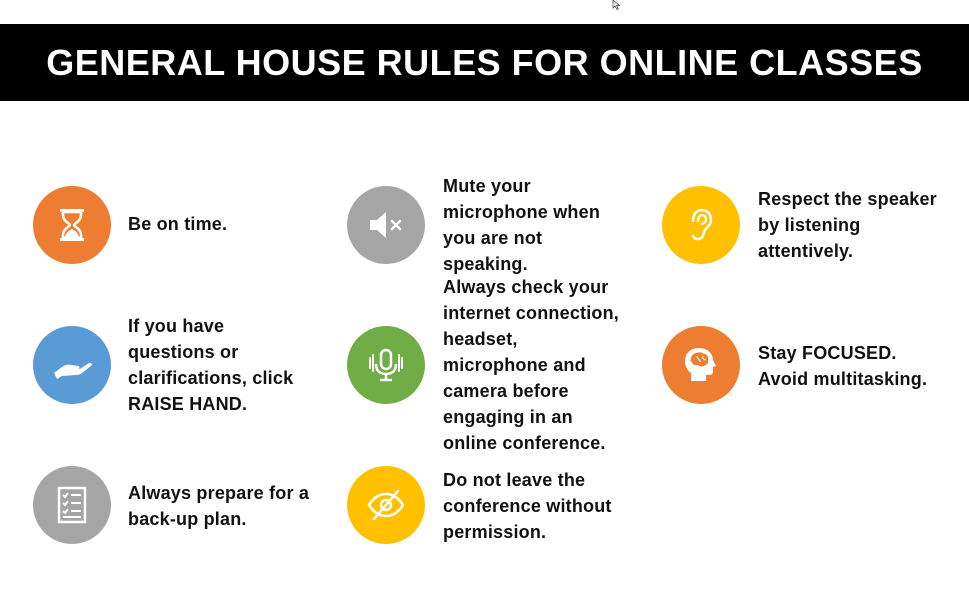 This screenshot has width=969, height=597. I want to click on mouse-cursor-icon, so click(616, 5).